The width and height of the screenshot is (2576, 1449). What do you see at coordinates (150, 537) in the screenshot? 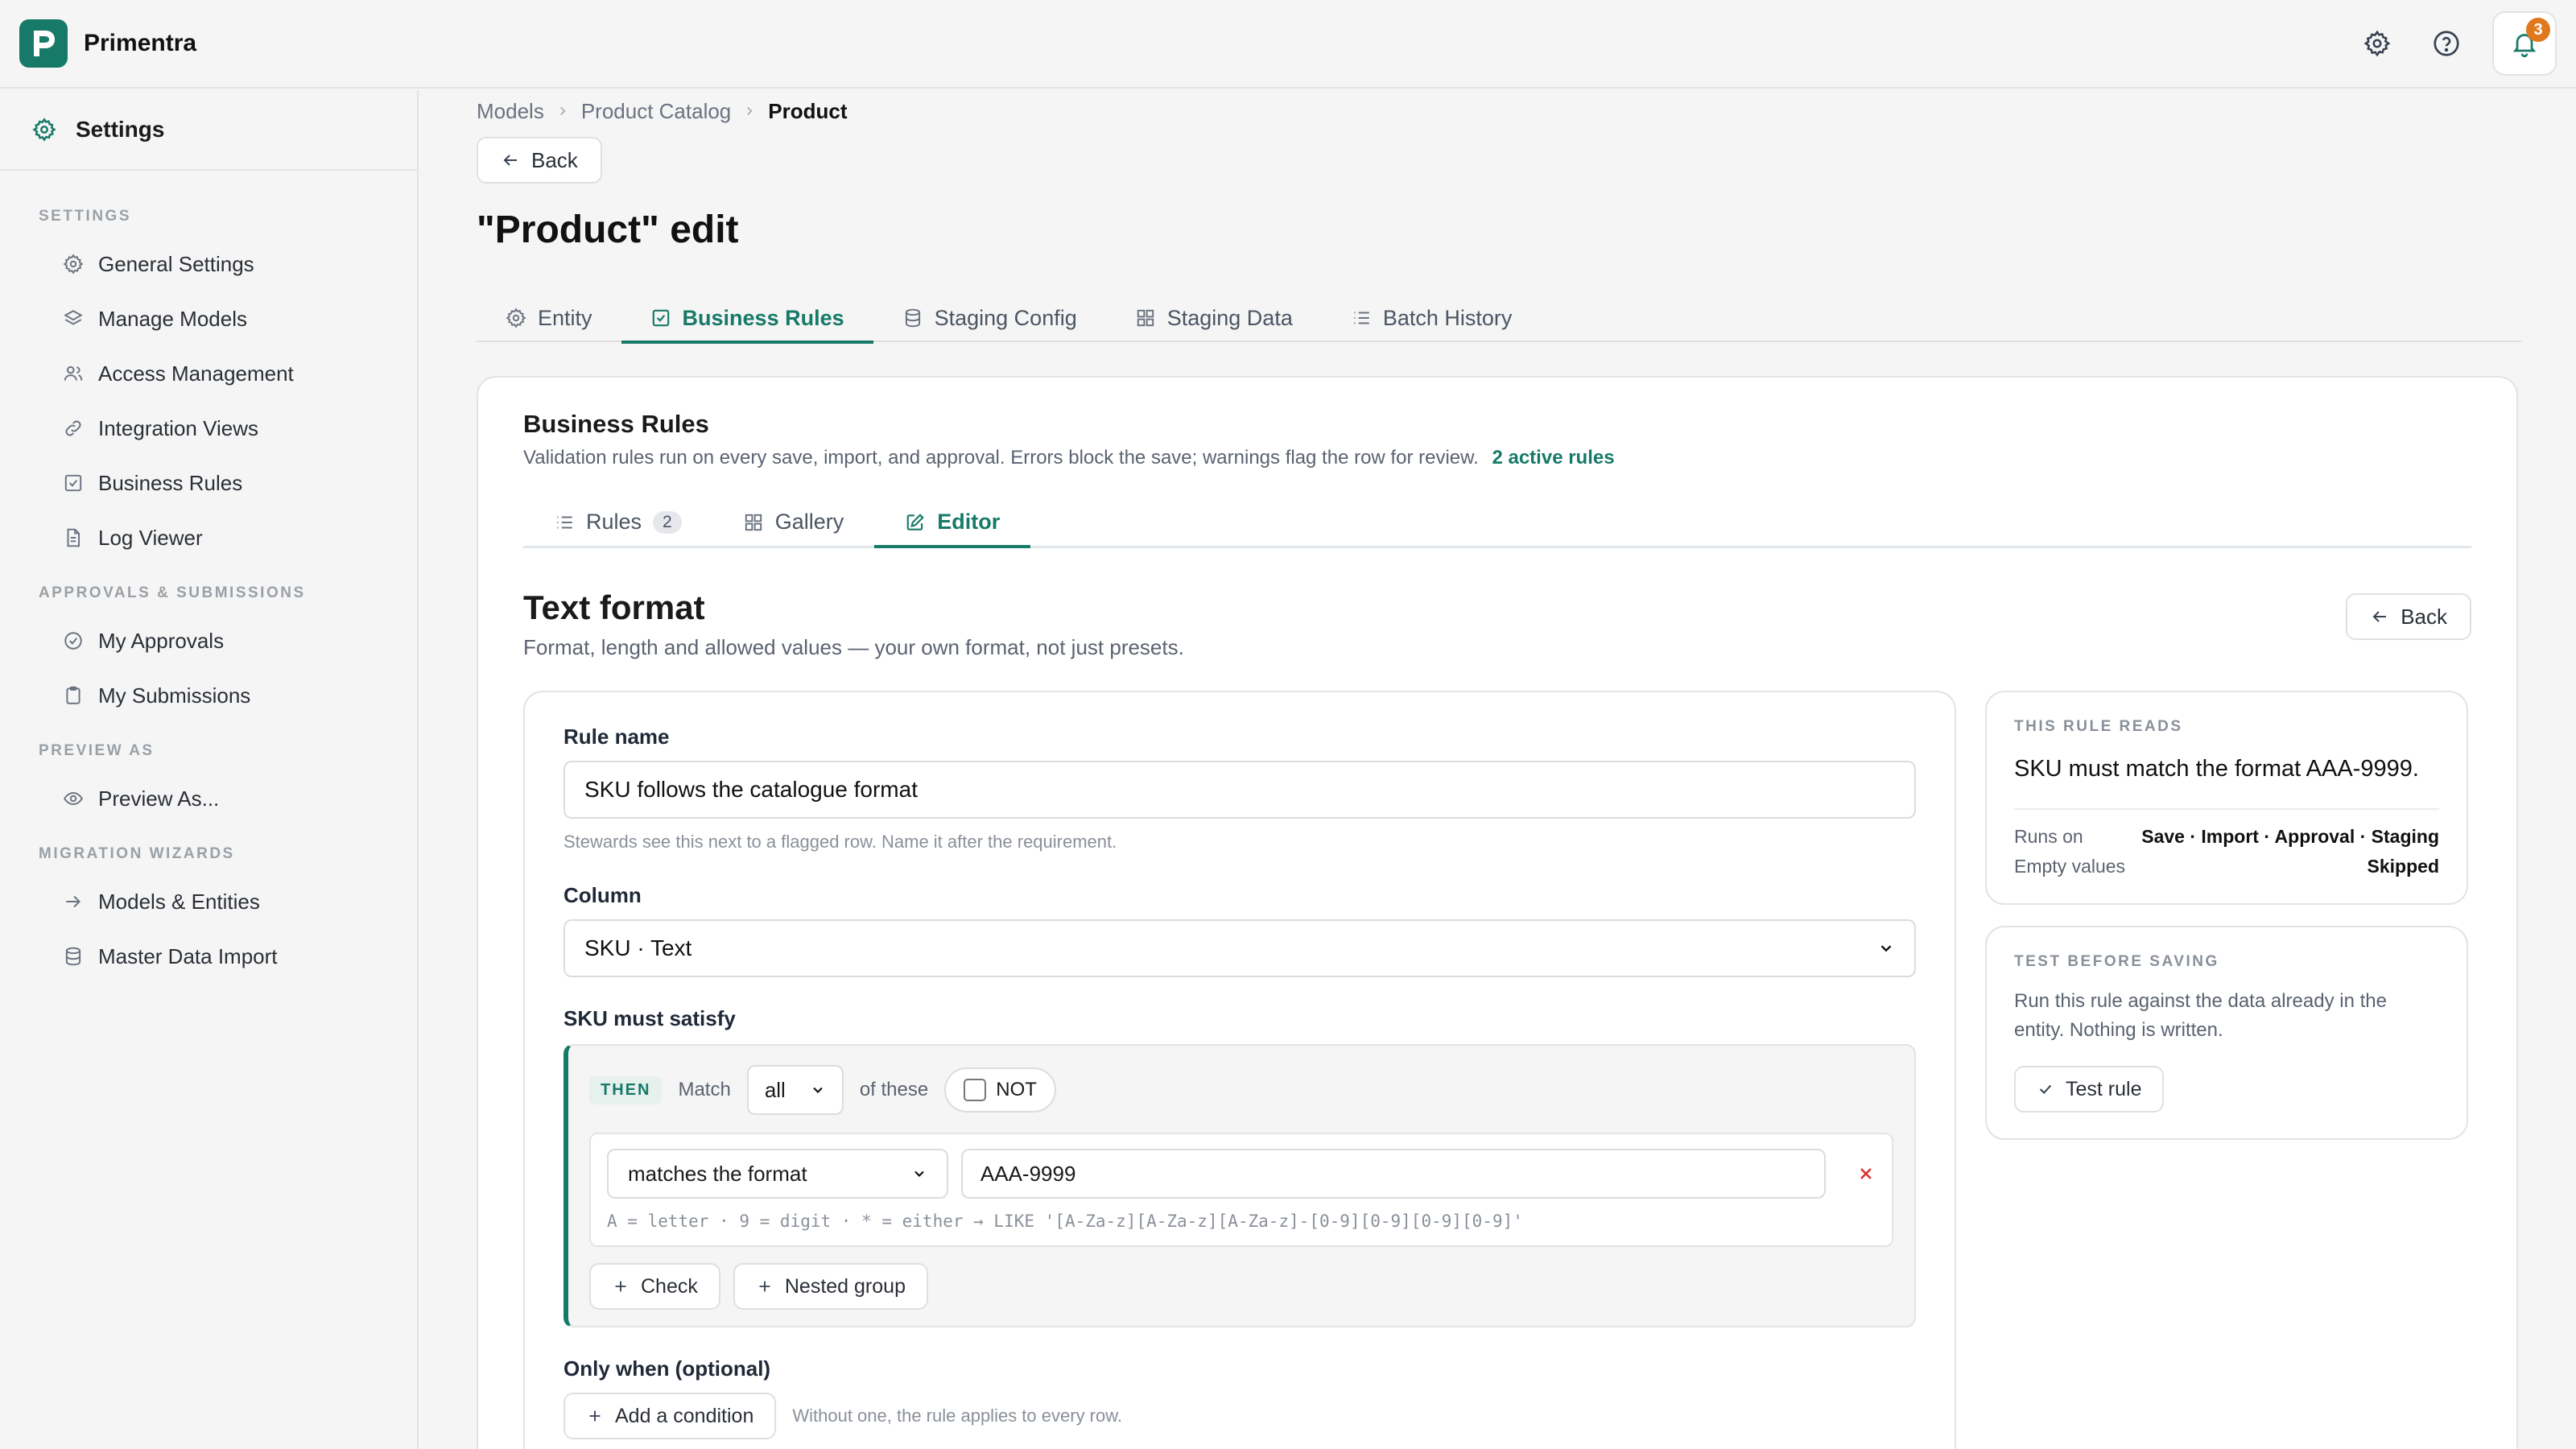
I see `sidebar-item-label: Log Viewer` at bounding box center [150, 537].